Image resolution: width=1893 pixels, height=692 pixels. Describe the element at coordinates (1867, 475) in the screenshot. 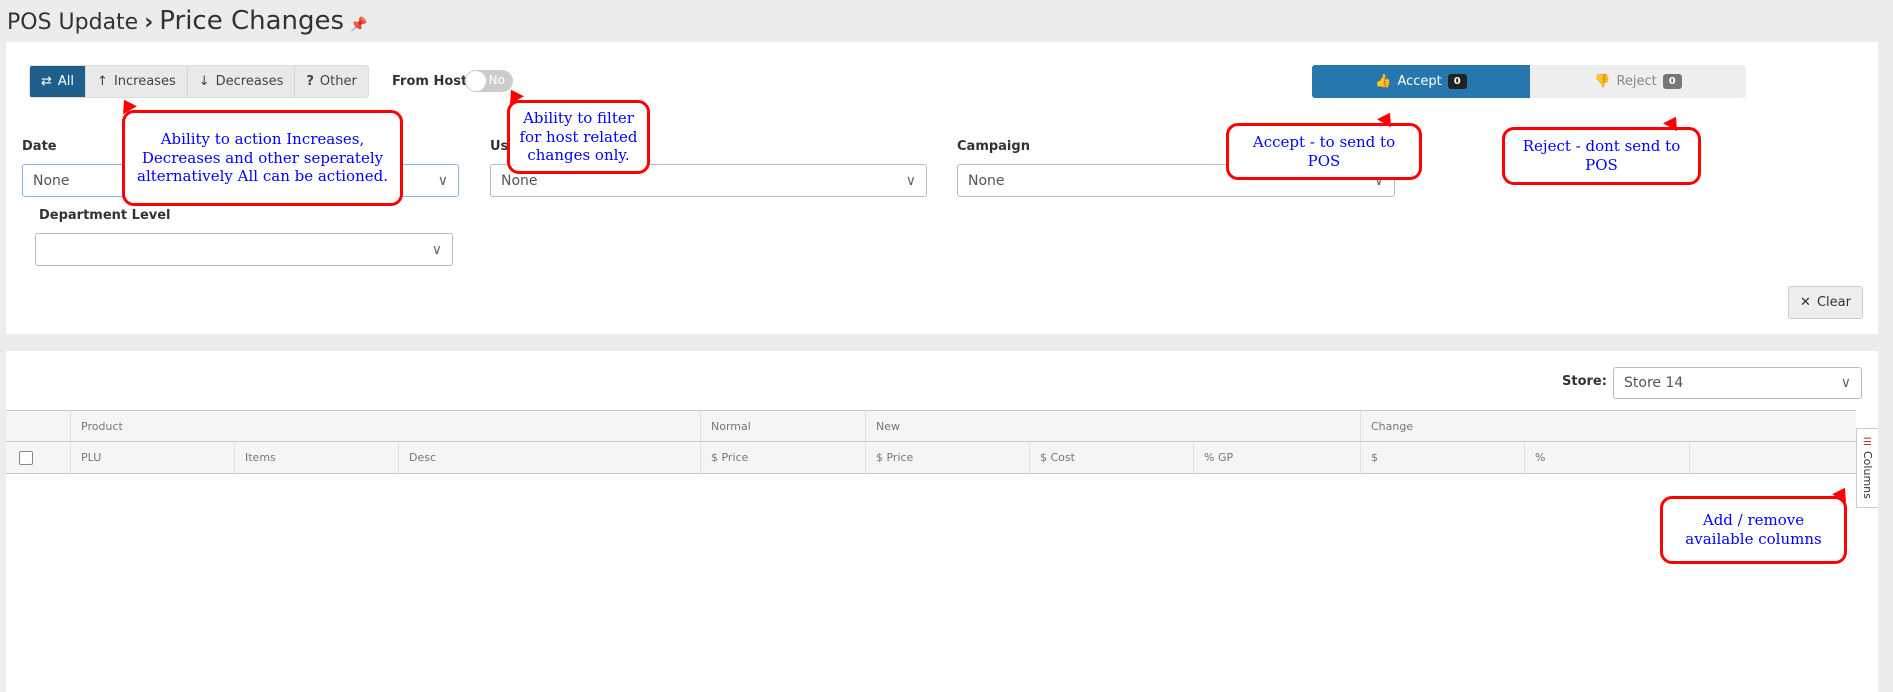

I see `columns-label: Columns` at that location.